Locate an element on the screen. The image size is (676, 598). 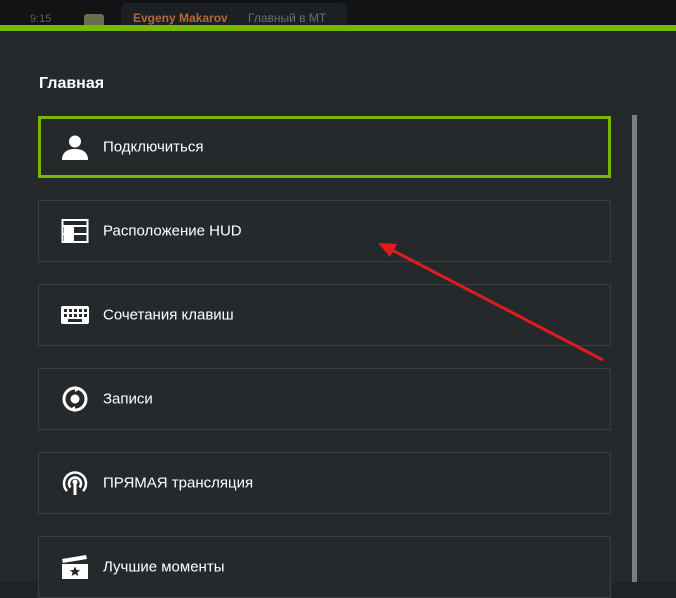
menu-item-label: Подключиться is located at coordinates (153, 147).